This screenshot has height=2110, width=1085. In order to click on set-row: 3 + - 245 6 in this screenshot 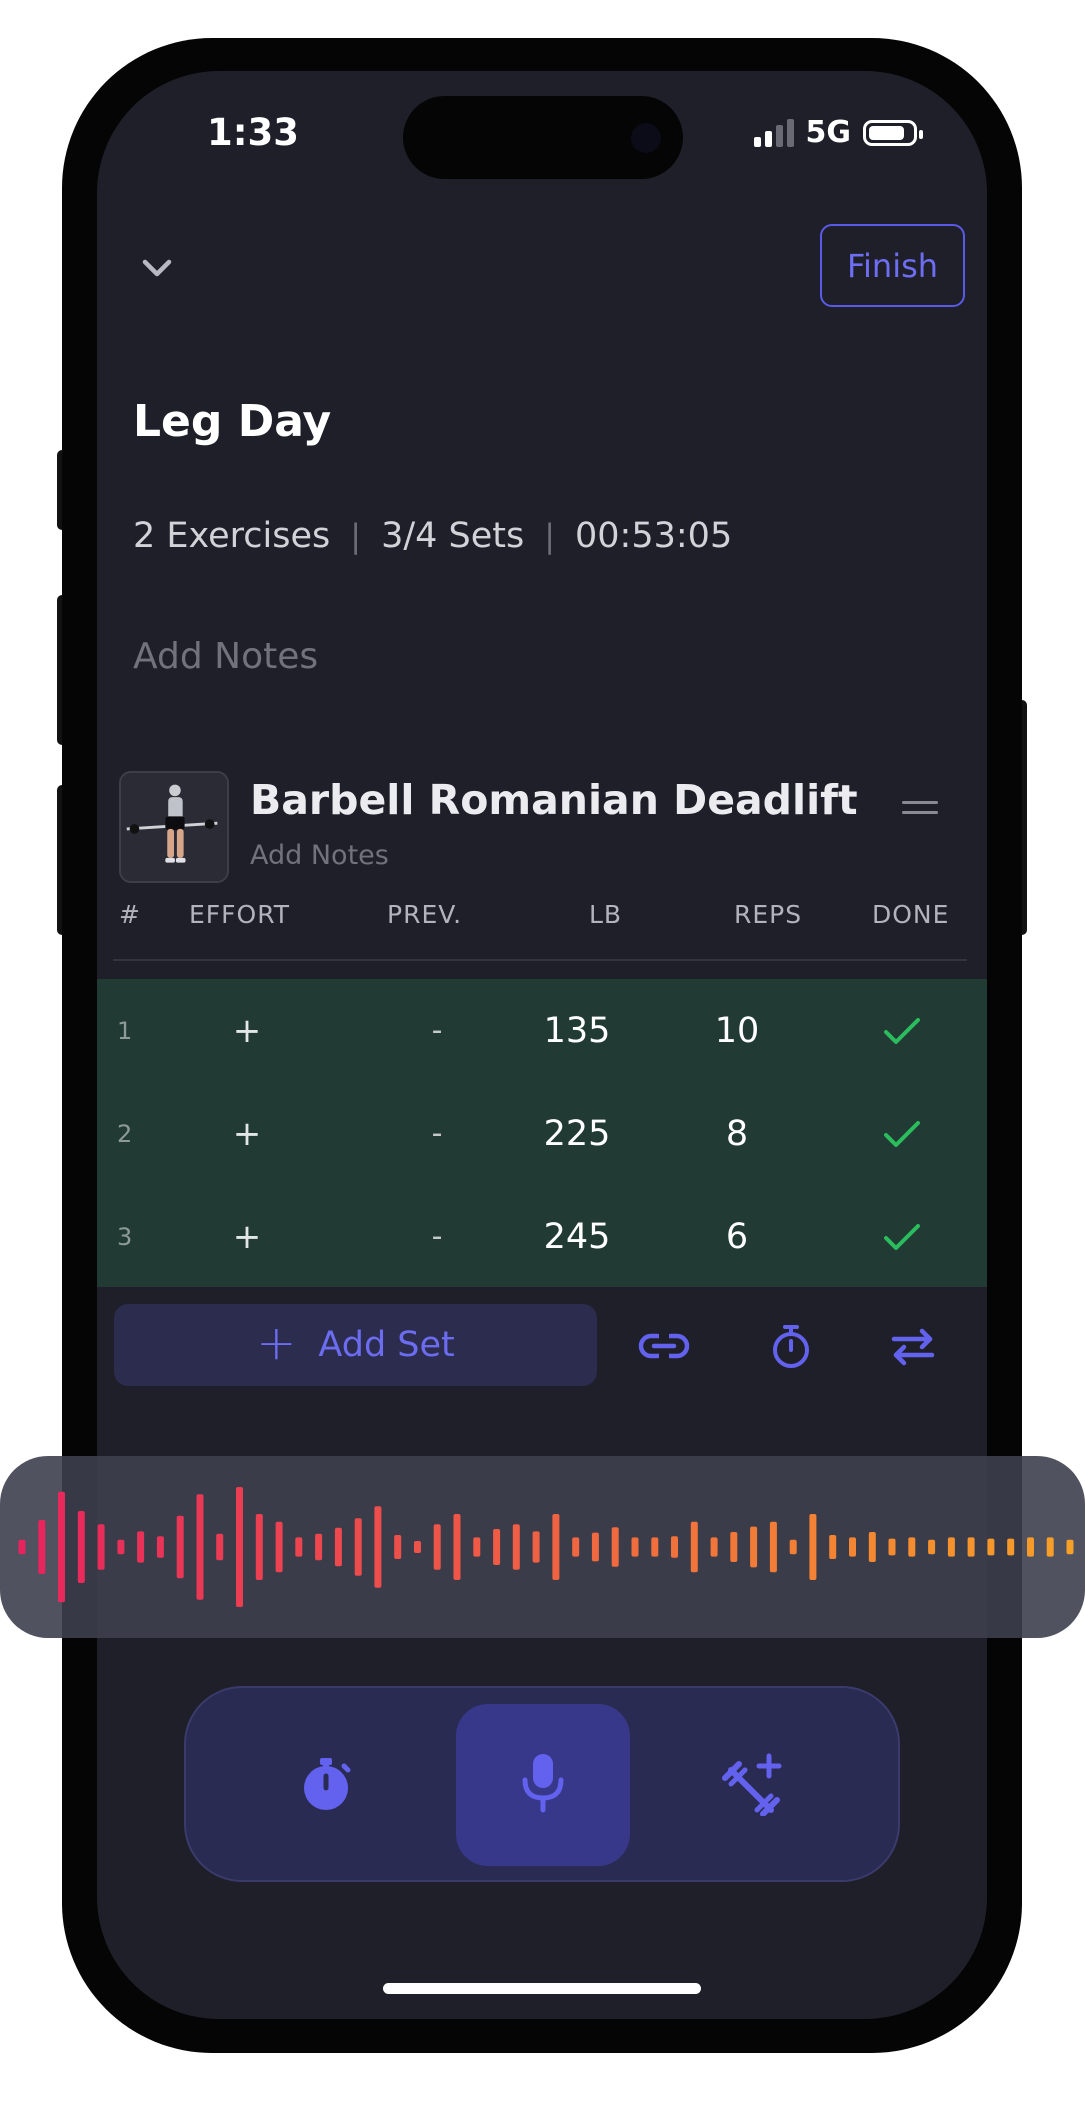, I will do `click(542, 1236)`.